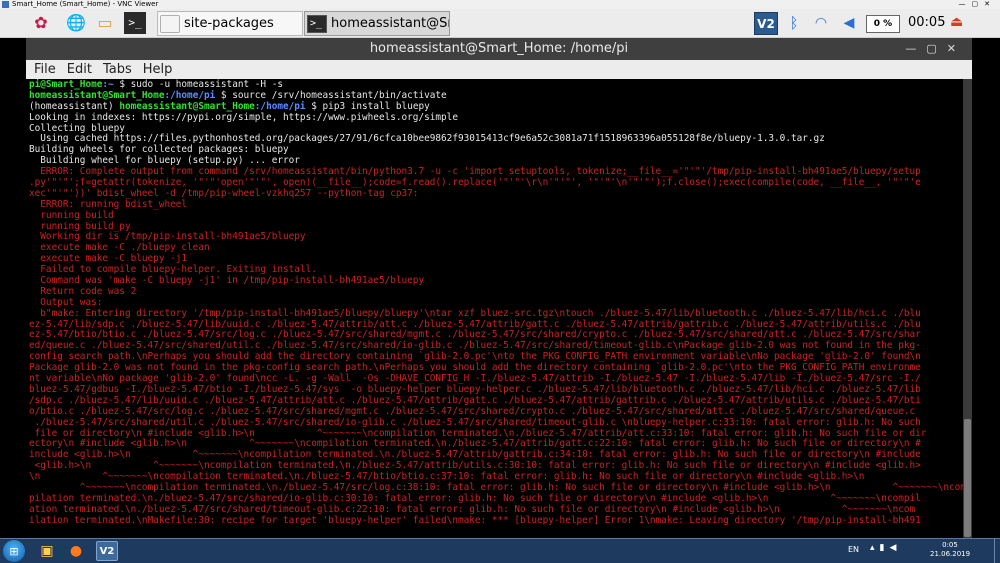 The image size is (1000, 563). Describe the element at coordinates (977, 4) in the screenshot. I see `vnc-window-controls: —▢✕` at that location.